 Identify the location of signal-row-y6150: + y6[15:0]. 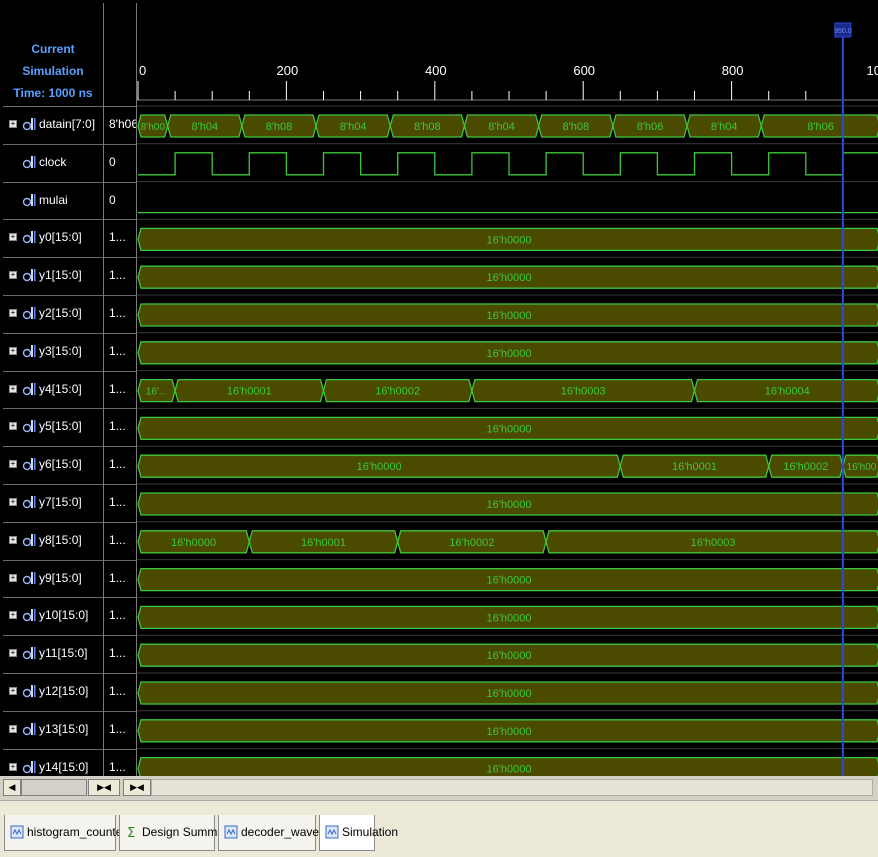
(53, 464).